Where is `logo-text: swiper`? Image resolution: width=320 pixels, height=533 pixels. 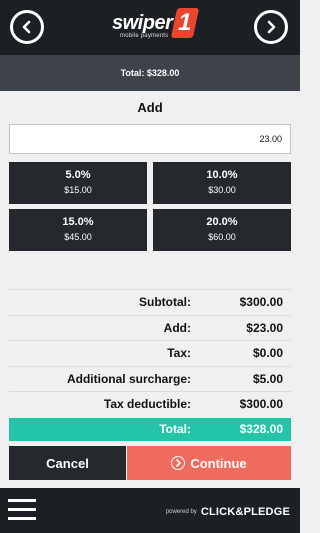 logo-text: swiper is located at coordinates (142, 23).